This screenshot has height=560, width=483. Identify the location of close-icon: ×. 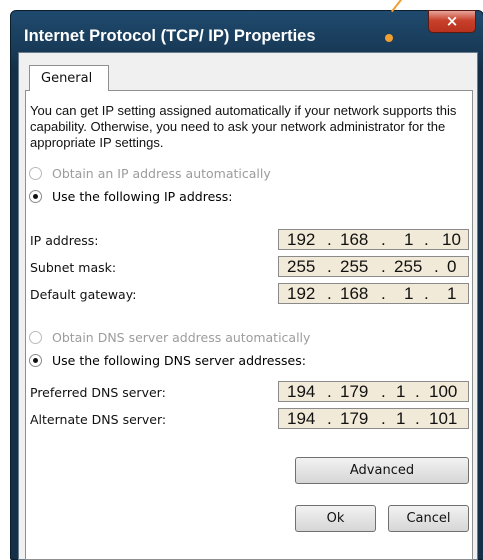
(452, 21).